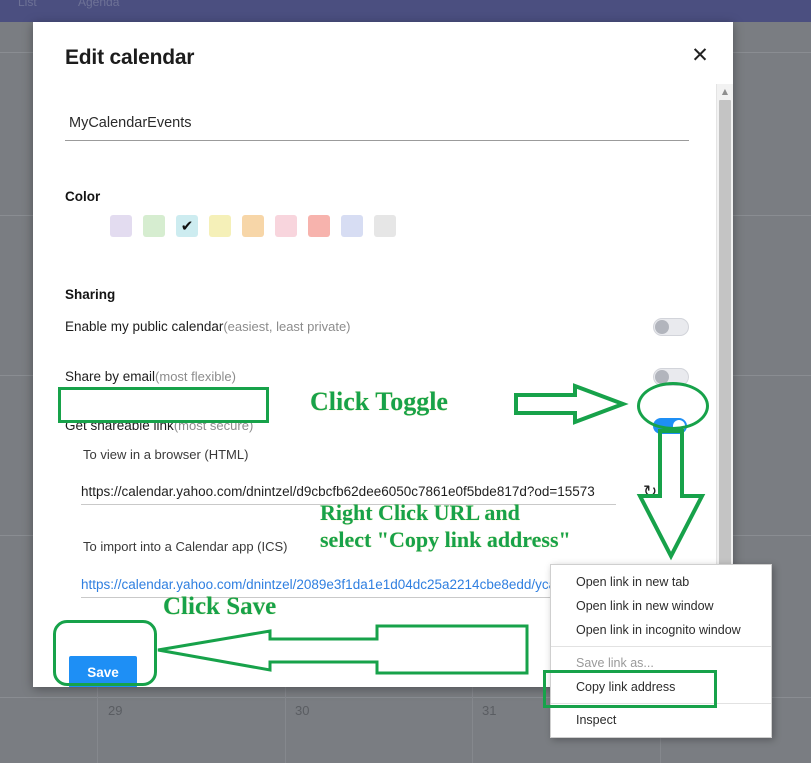  What do you see at coordinates (671, 327) in the screenshot?
I see `toggle-enable-public-calendar` at bounding box center [671, 327].